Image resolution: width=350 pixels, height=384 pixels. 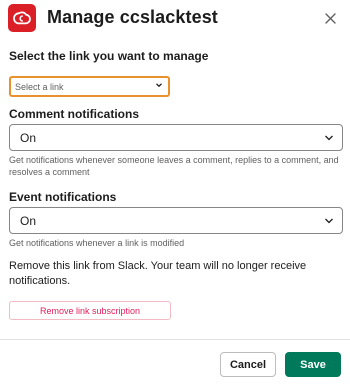 What do you see at coordinates (28, 137) in the screenshot?
I see `comment-notifications-value: On` at bounding box center [28, 137].